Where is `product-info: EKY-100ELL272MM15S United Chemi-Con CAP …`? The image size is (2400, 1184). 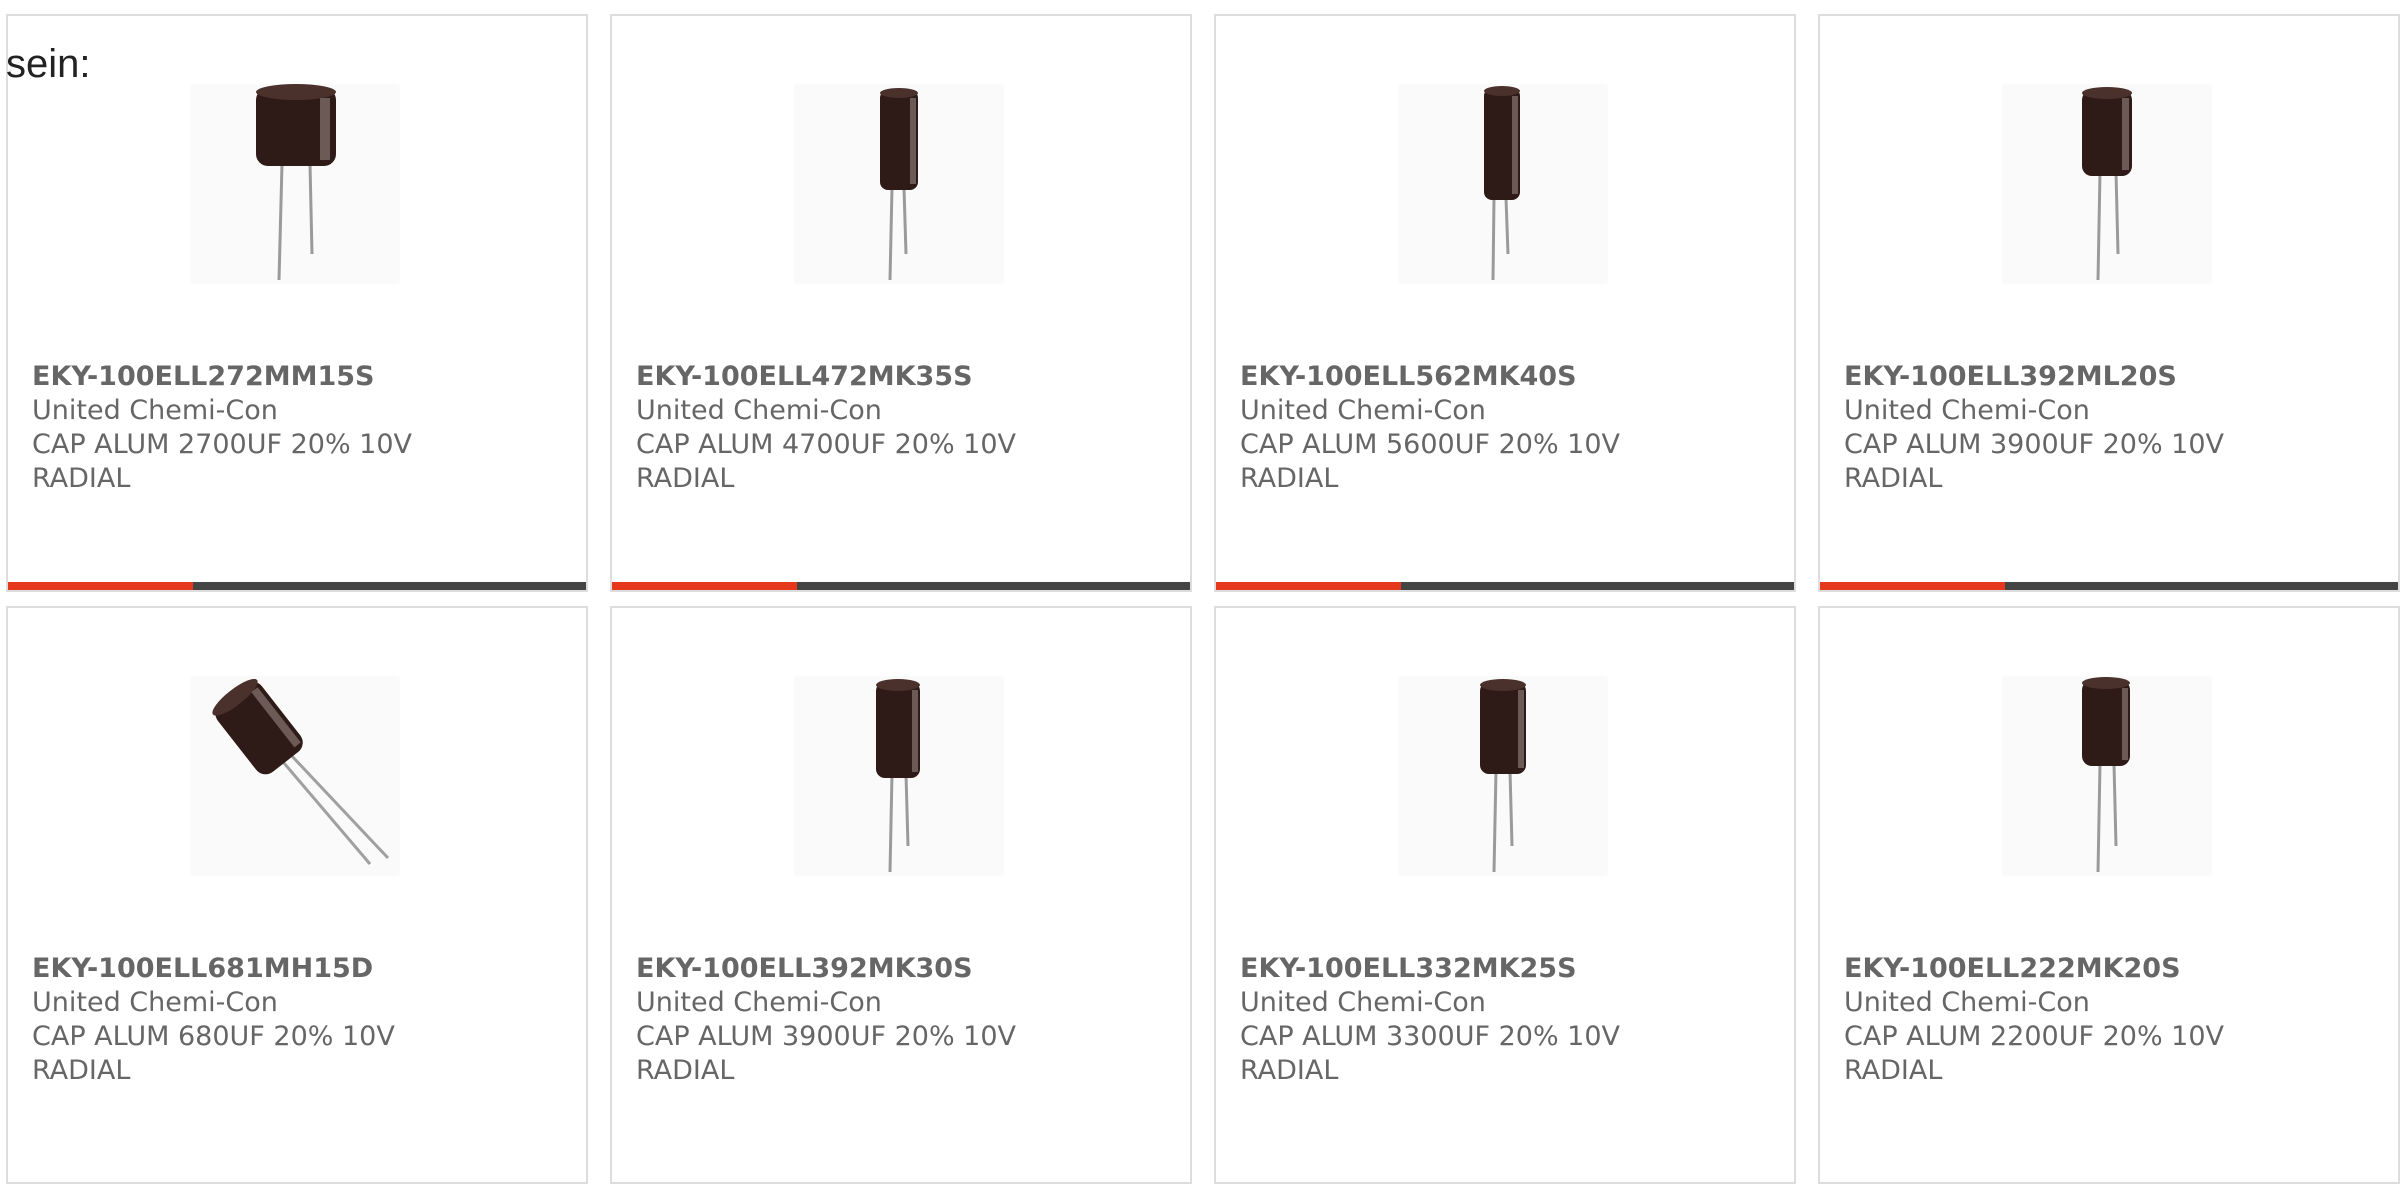
product-info: EKY-100ELL272MM15S United Chemi-Con CAP … is located at coordinates (297, 428).